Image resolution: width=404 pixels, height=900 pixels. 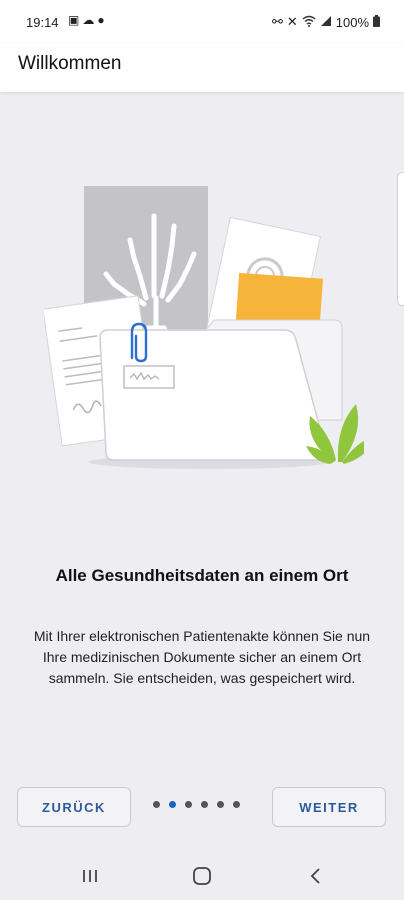 What do you see at coordinates (90, 876) in the screenshot?
I see `recents-icon` at bounding box center [90, 876].